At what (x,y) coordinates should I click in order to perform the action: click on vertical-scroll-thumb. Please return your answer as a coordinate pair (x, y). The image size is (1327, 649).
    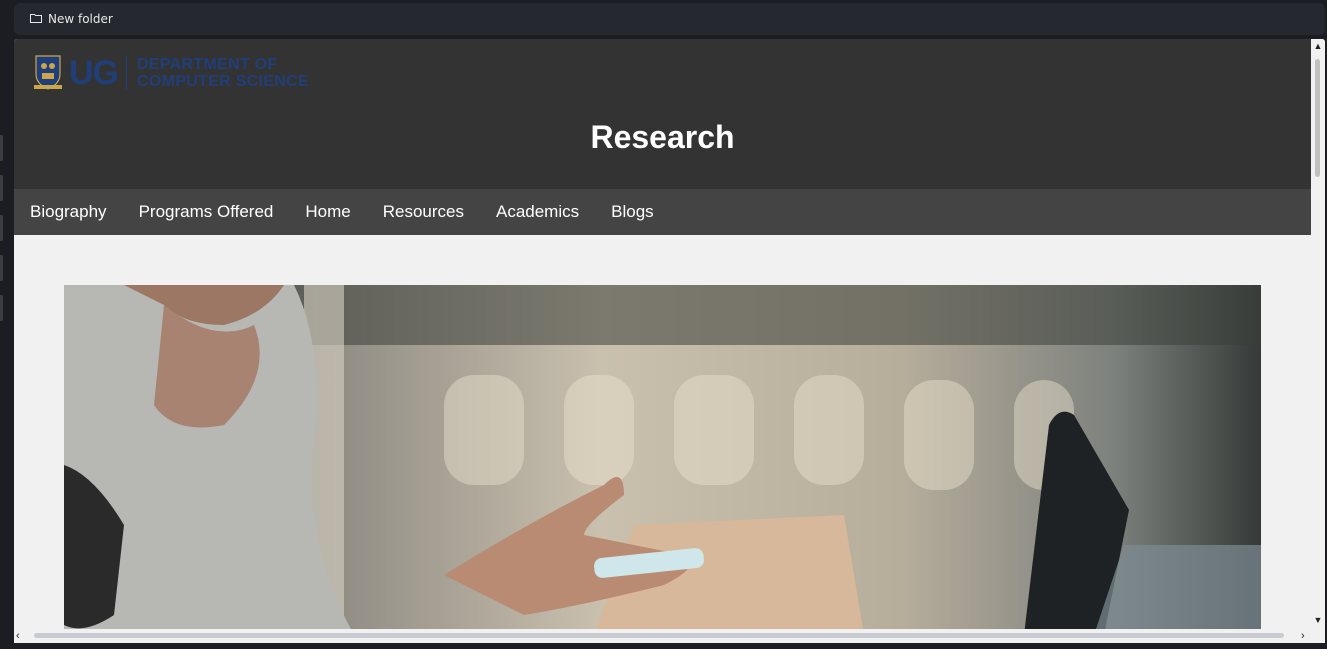
    Looking at the image, I should click on (1317, 118).